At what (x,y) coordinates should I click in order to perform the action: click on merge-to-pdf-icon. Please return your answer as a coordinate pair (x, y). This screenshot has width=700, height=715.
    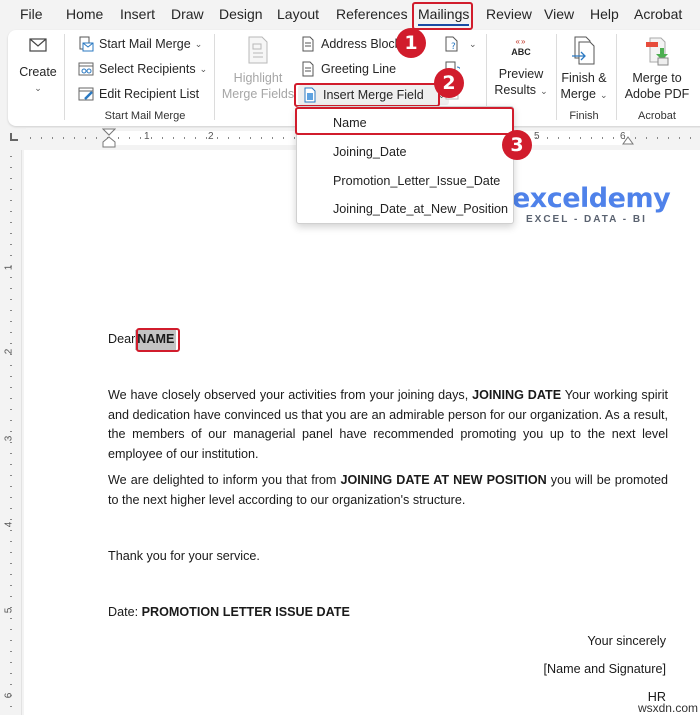
    Looking at the image, I should click on (657, 51).